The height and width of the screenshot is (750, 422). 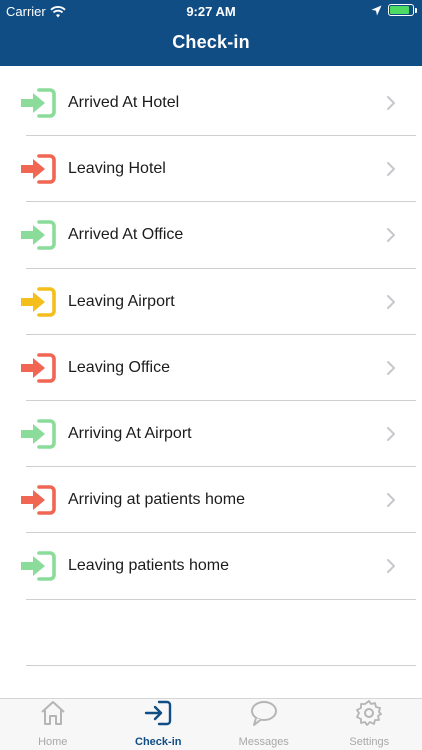 What do you see at coordinates (264, 717) in the screenshot?
I see `chat-bubble-icon` at bounding box center [264, 717].